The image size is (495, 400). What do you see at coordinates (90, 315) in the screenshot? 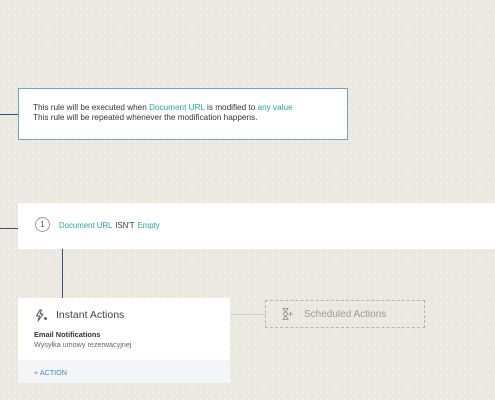
I see `instant-actions-title: Instant Actions` at bounding box center [90, 315].